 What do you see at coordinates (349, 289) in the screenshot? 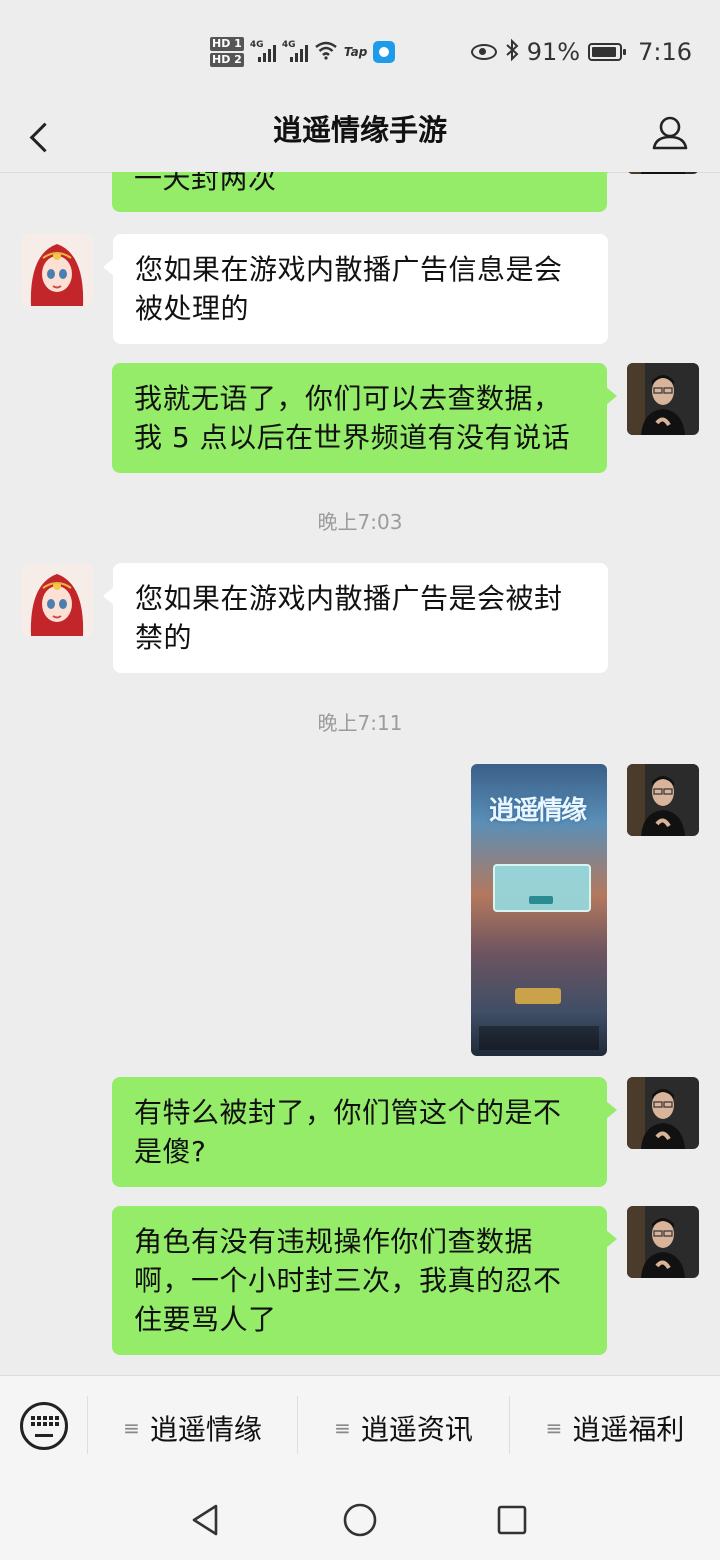
I see `message-text: 您如果在游戏内散播广告信息是会被处理的` at bounding box center [349, 289].